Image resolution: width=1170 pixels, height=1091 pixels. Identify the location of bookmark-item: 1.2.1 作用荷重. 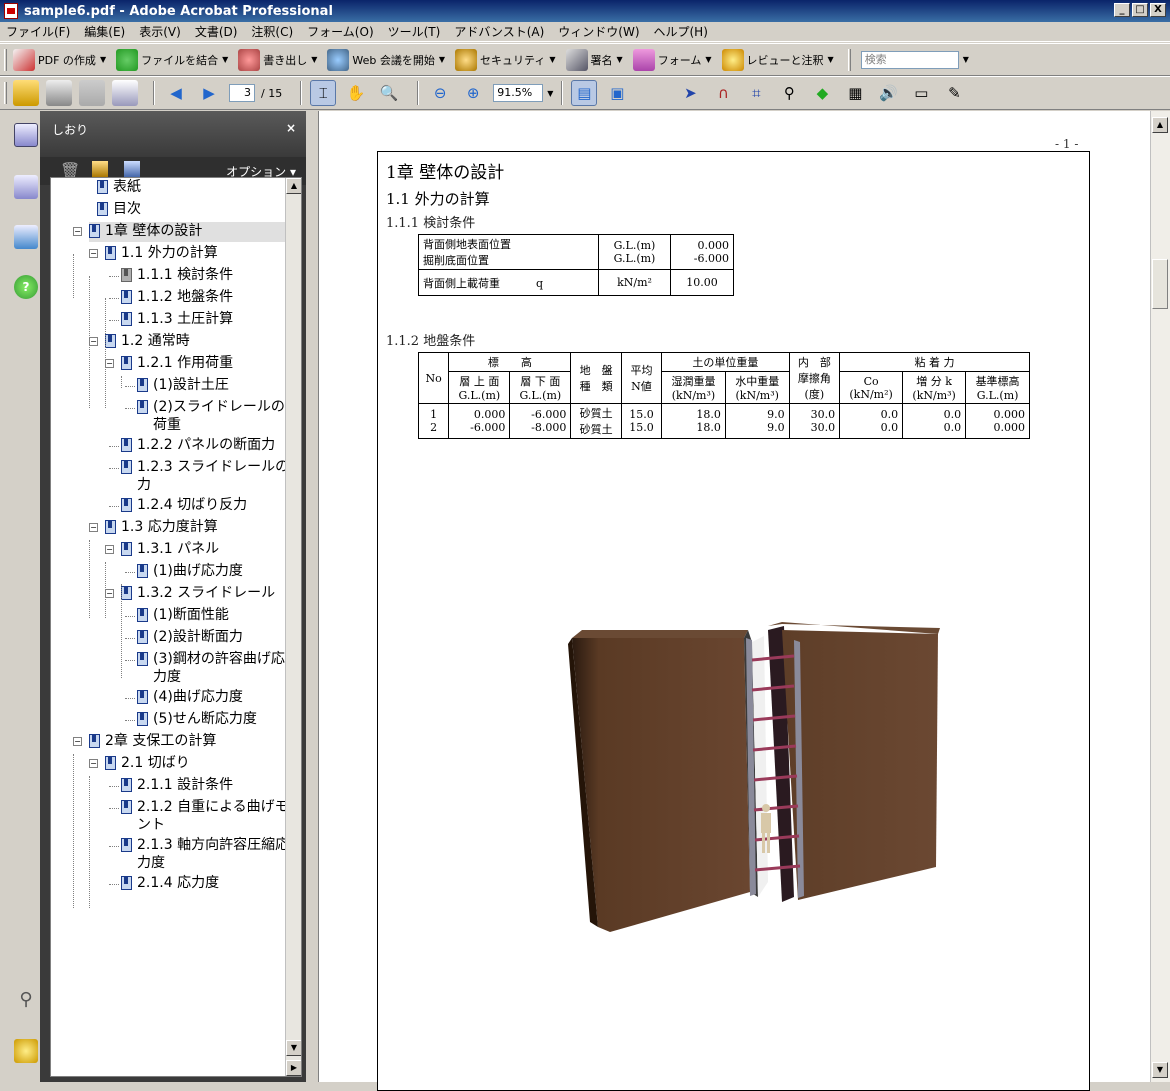
(177, 364).